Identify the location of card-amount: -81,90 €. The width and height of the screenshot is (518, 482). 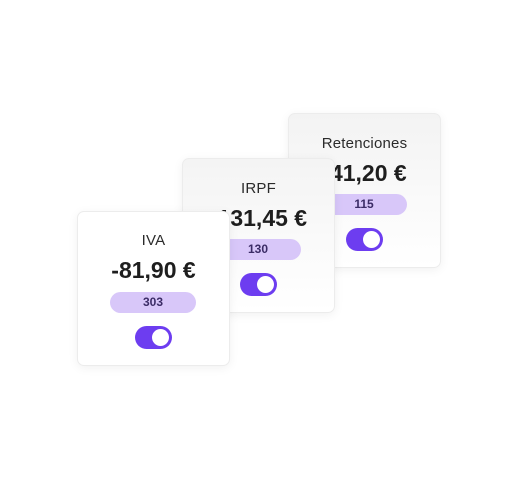
(153, 270).